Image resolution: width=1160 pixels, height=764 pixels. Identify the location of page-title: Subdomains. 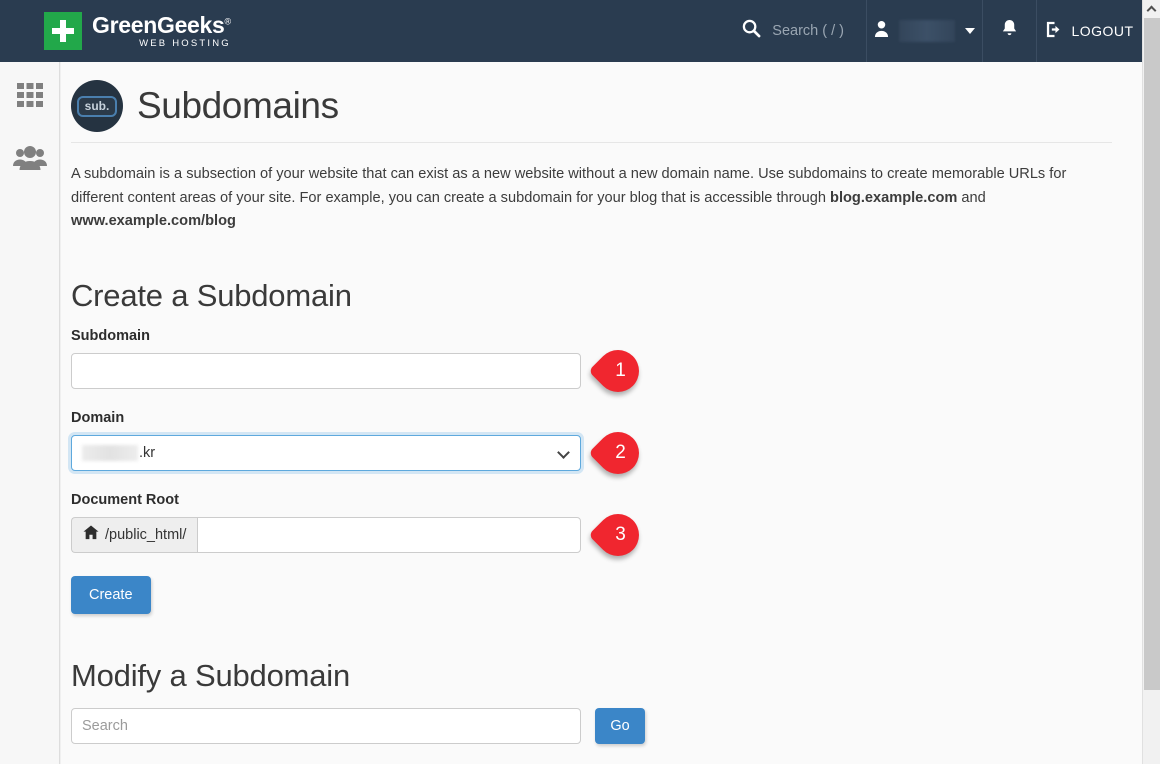
(238, 105).